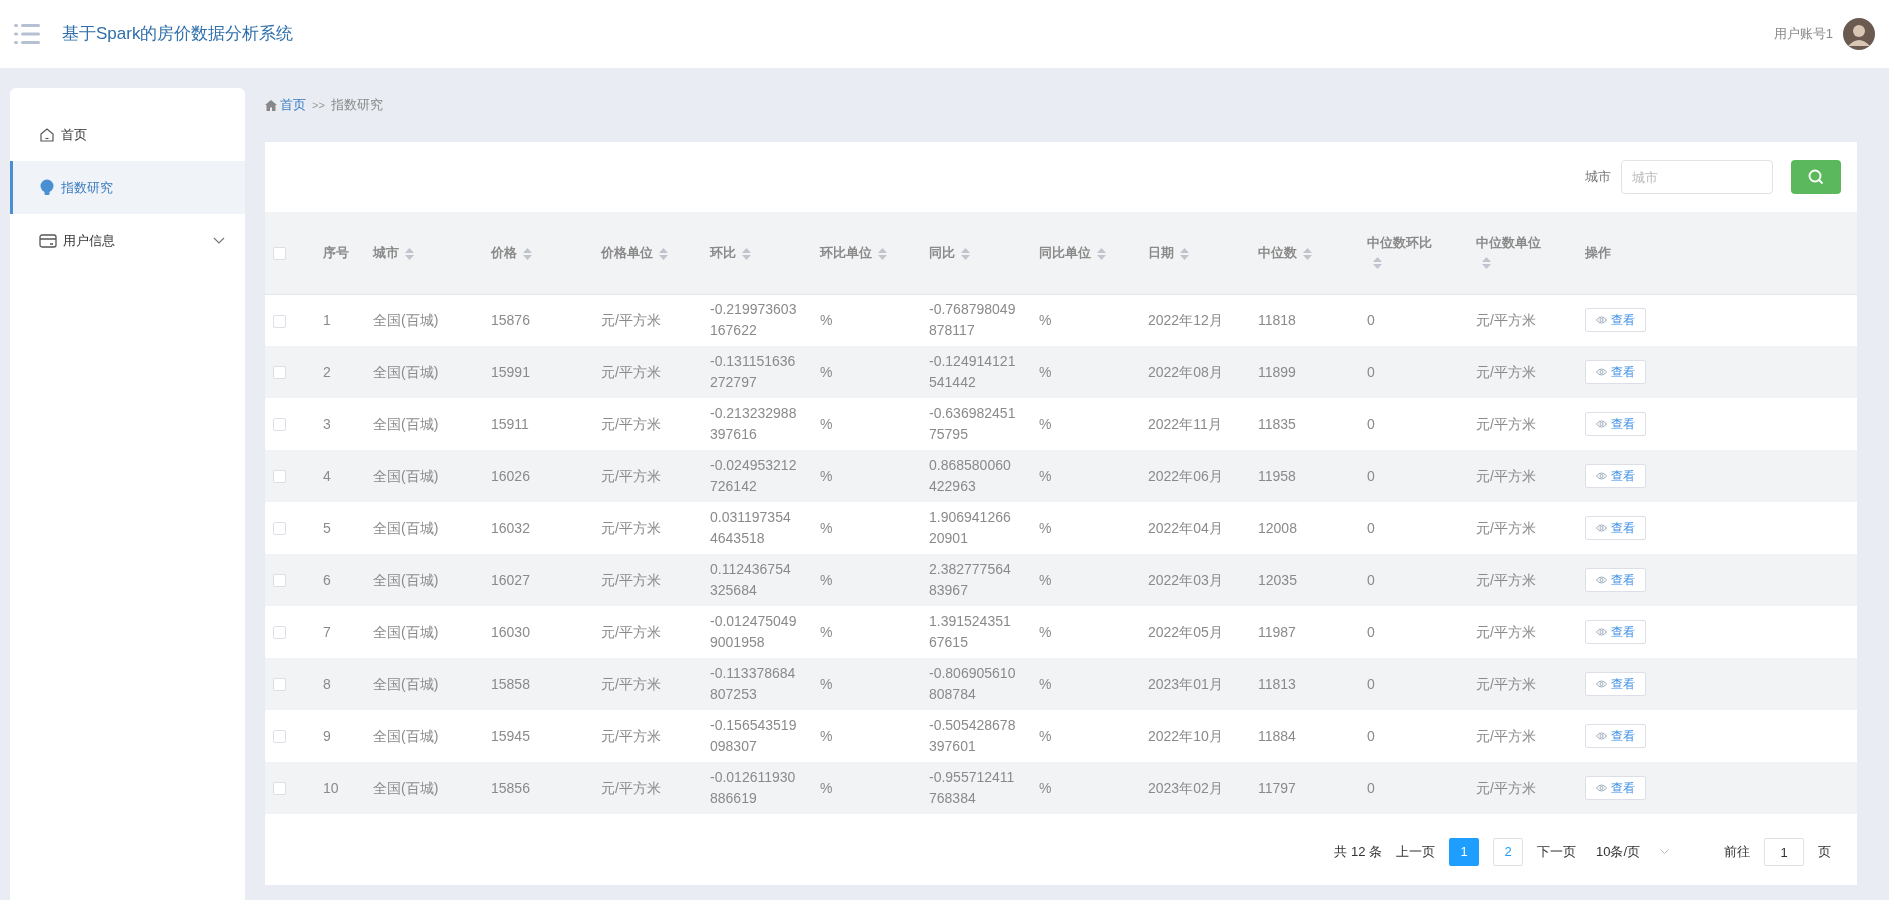 This screenshot has width=1889, height=900. Describe the element at coordinates (1784, 852) in the screenshot. I see `page-input: 1` at that location.